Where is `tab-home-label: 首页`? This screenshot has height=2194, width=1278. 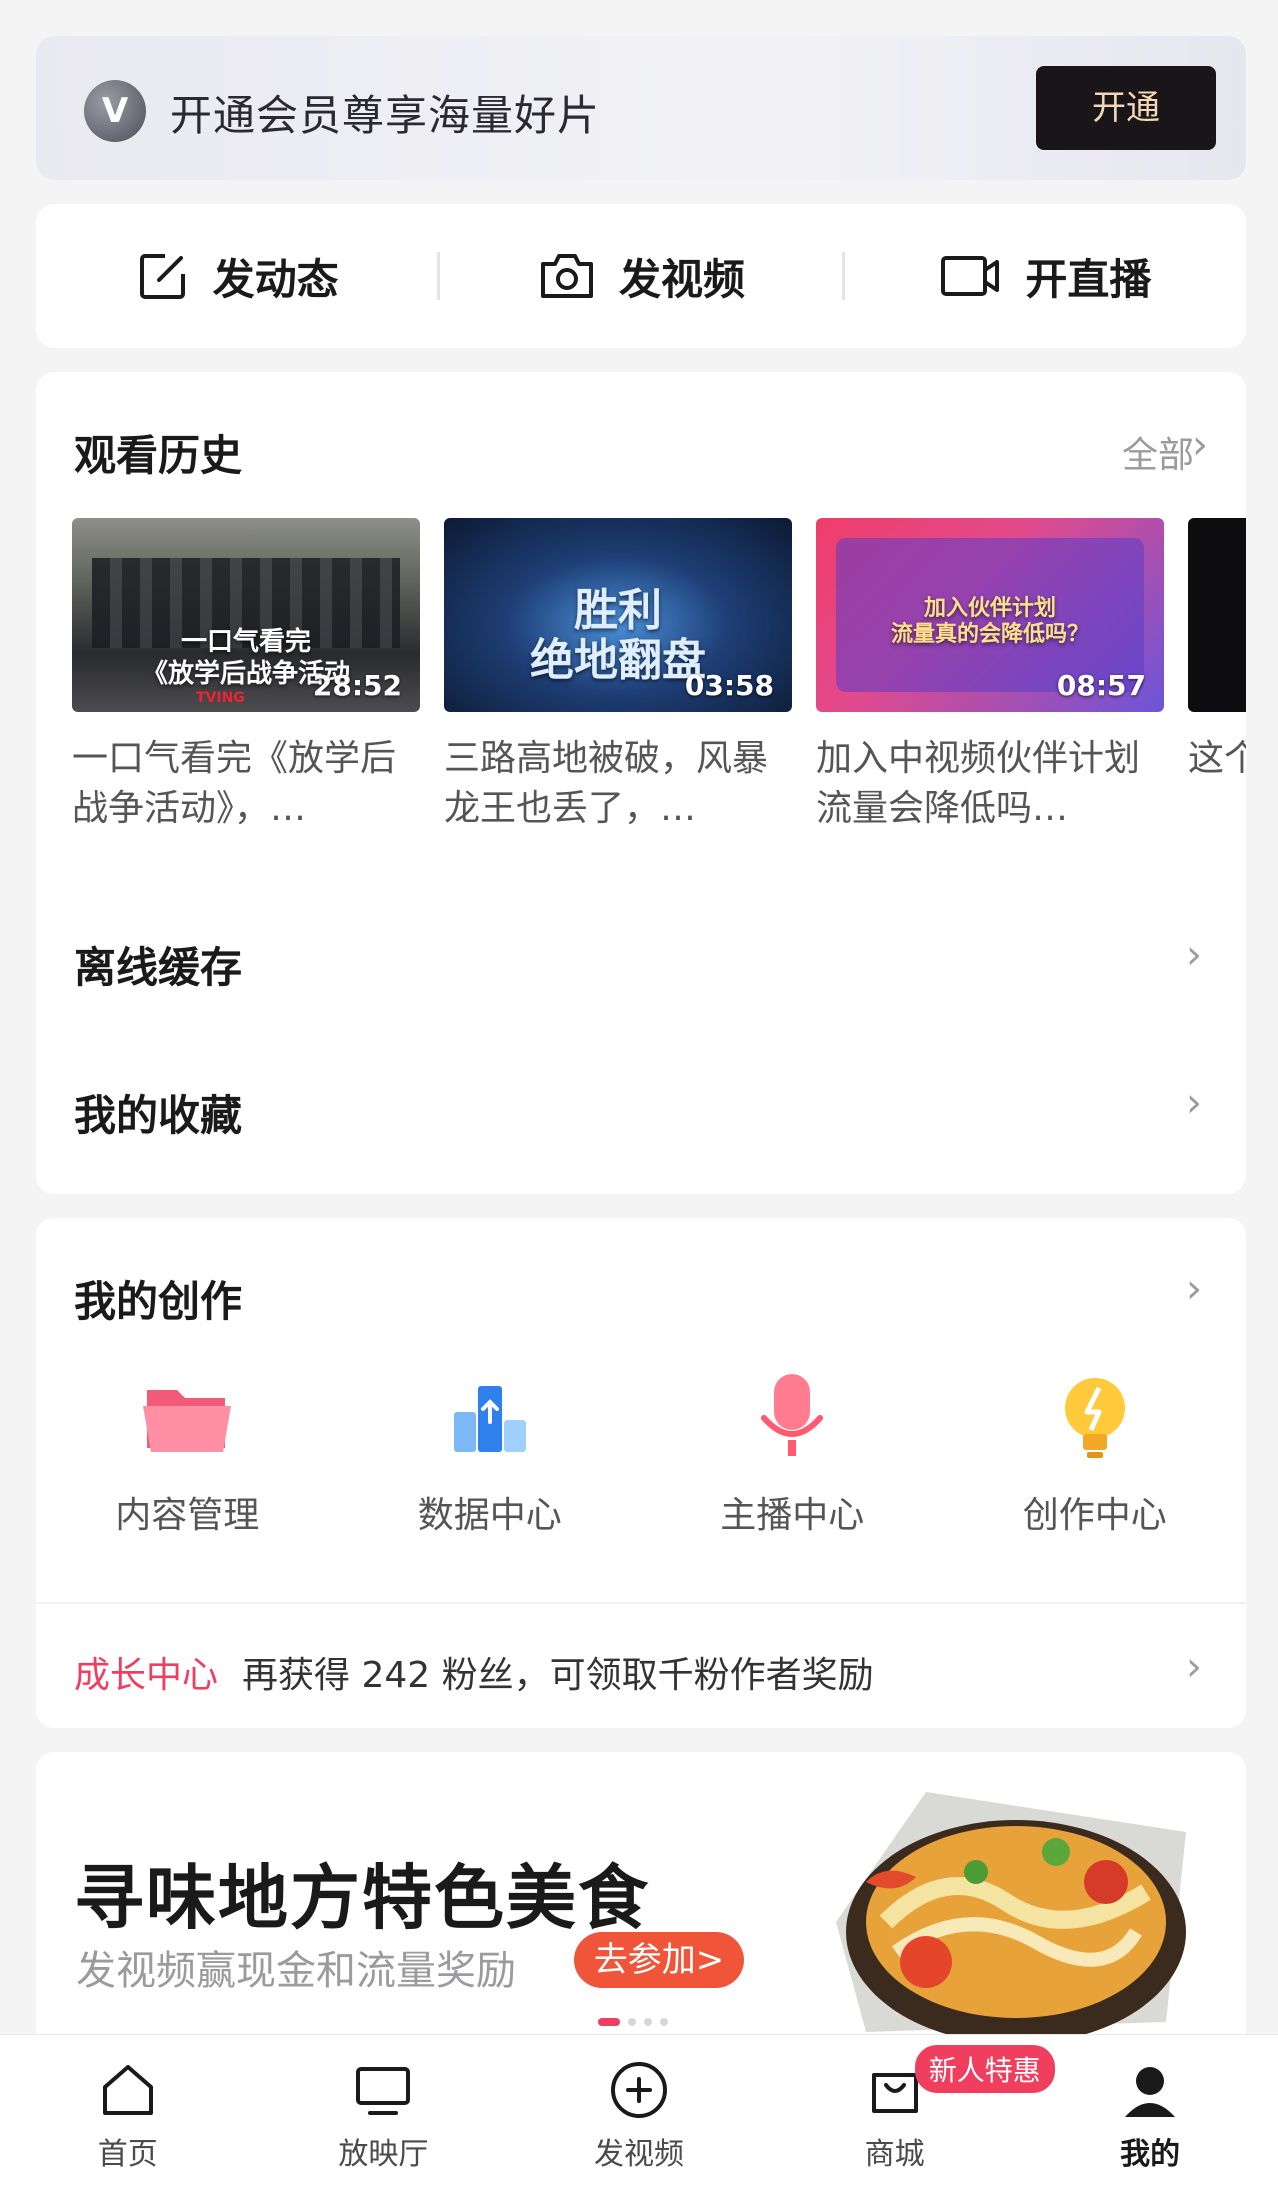
tab-home-label: 首页 is located at coordinates (127, 2154).